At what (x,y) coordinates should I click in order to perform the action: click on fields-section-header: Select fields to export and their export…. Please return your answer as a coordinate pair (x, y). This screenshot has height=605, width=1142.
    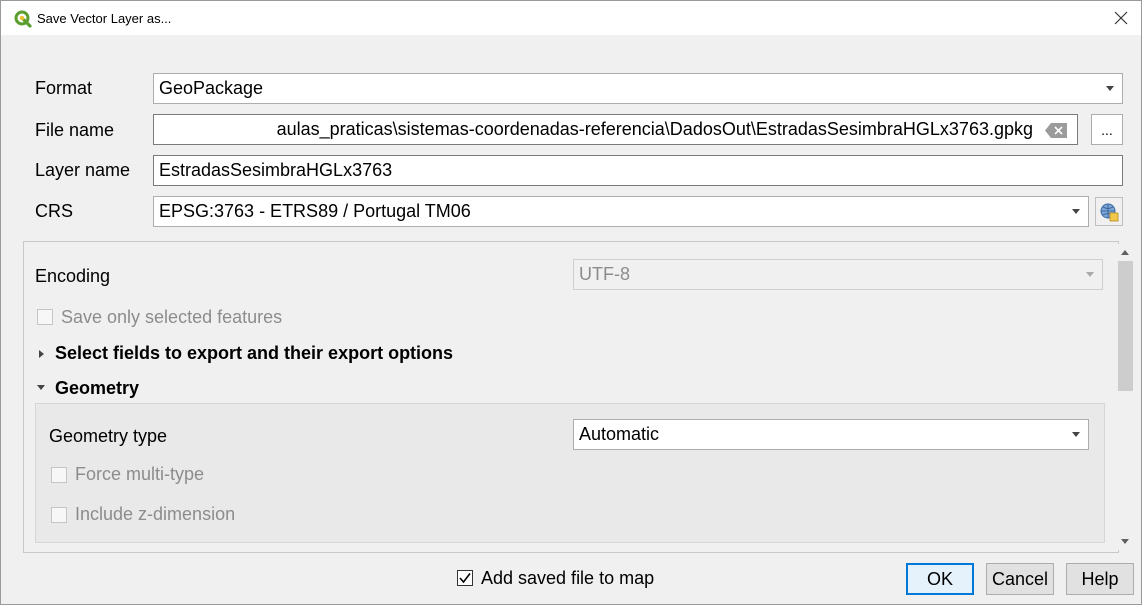
    Looking at the image, I should click on (254, 353).